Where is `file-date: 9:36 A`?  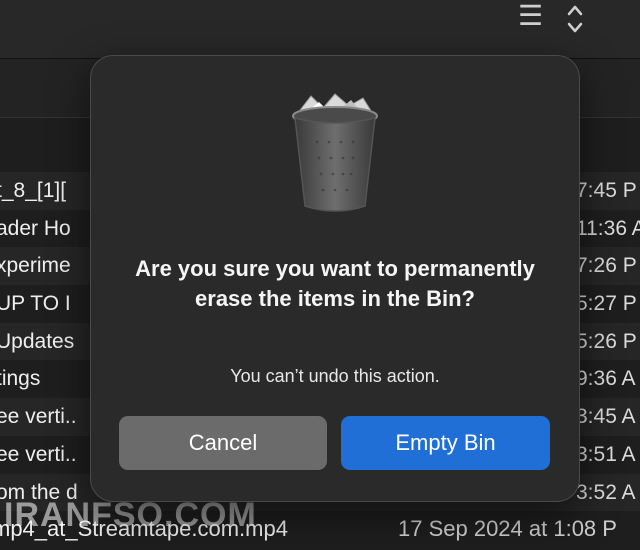
file-date: 9:36 A is located at coordinates (606, 379).